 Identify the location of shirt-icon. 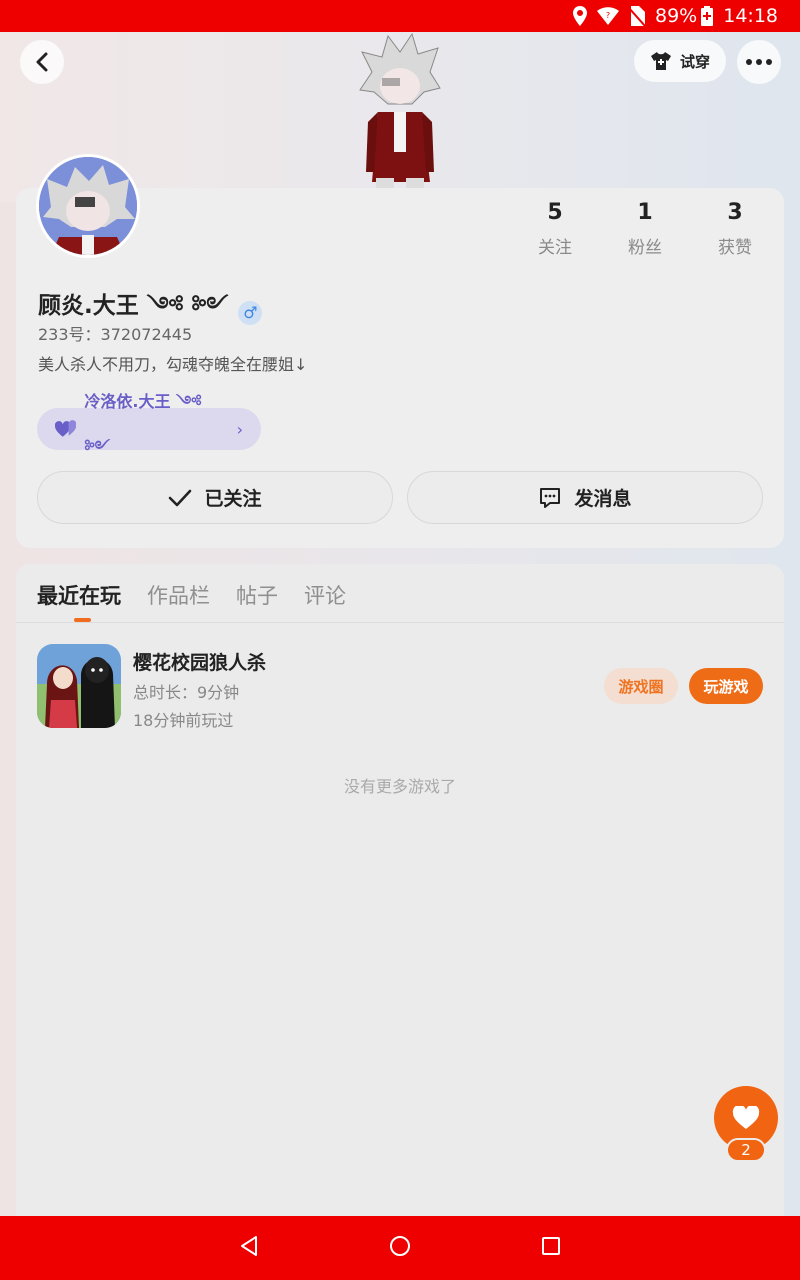
(660, 61).